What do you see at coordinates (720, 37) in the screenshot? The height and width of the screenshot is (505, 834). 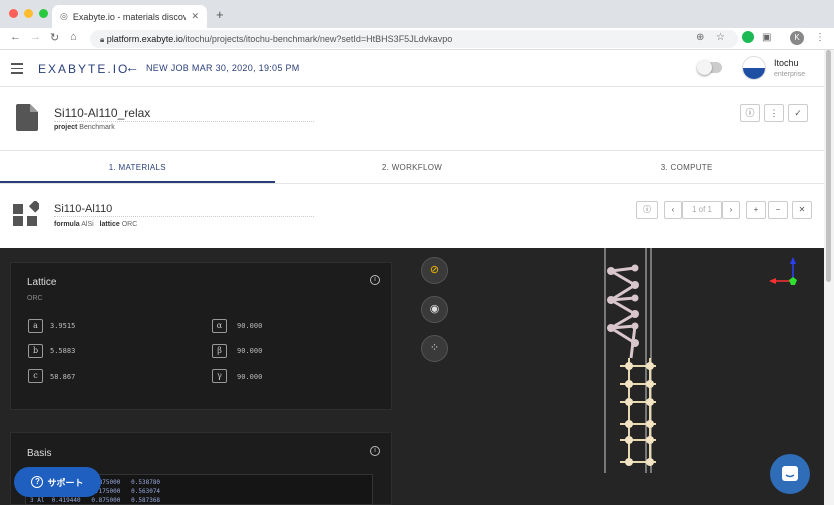 I see `bookmark-star-icon: ☆` at bounding box center [720, 37].